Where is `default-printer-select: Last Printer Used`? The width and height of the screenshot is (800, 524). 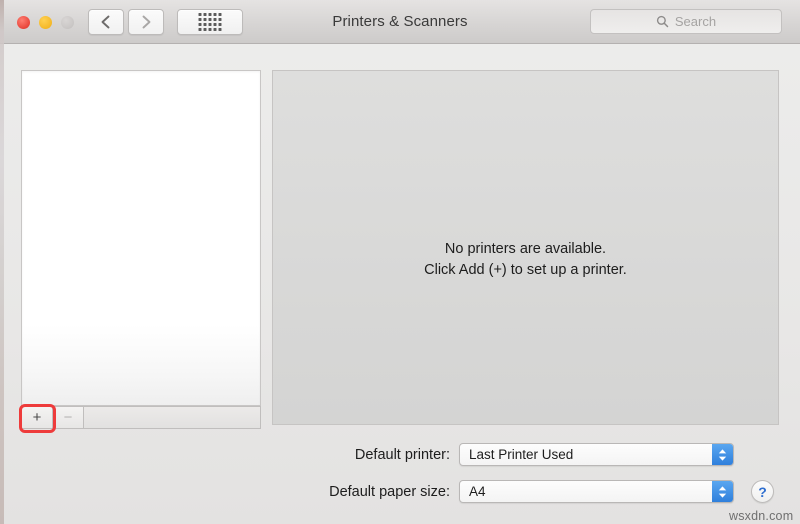
default-printer-select: Last Printer Used is located at coordinates (596, 454).